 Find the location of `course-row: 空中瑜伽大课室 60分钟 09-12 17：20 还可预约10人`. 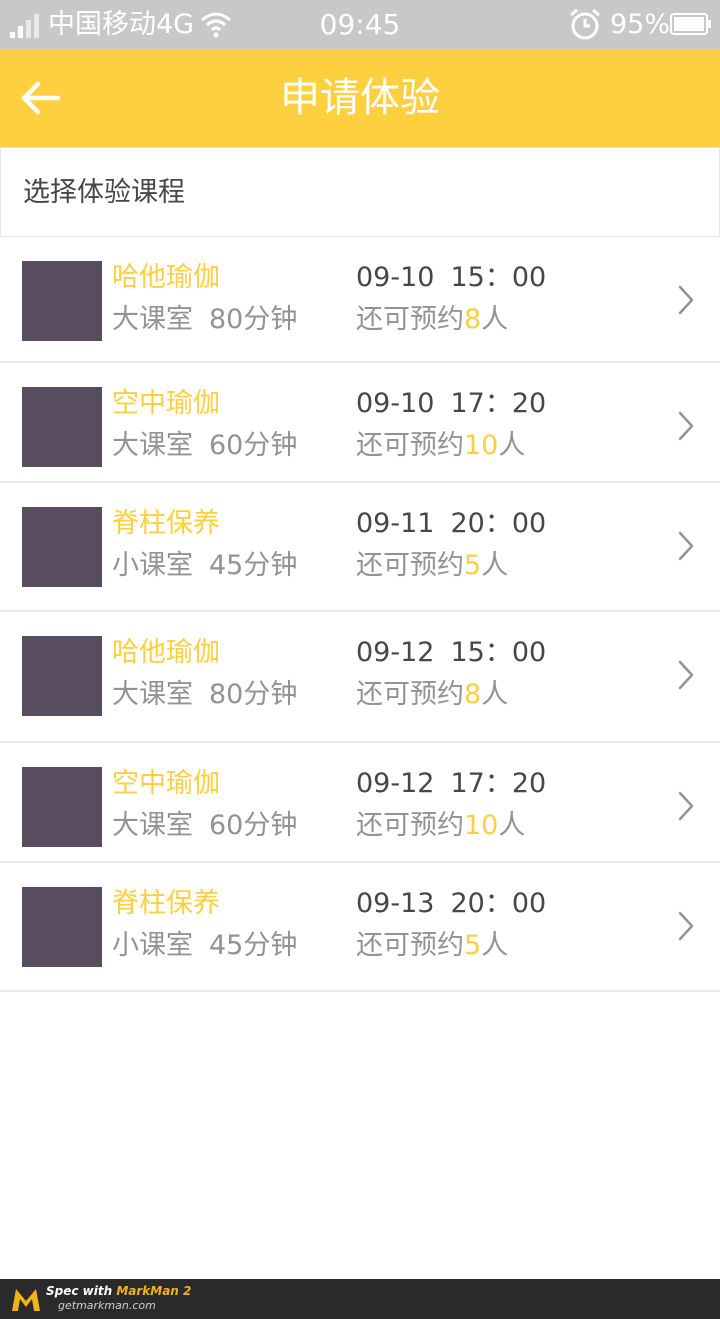

course-row: 空中瑜伽大课室 60分钟 09-12 17：20 还可预约10人 is located at coordinates (360, 803).